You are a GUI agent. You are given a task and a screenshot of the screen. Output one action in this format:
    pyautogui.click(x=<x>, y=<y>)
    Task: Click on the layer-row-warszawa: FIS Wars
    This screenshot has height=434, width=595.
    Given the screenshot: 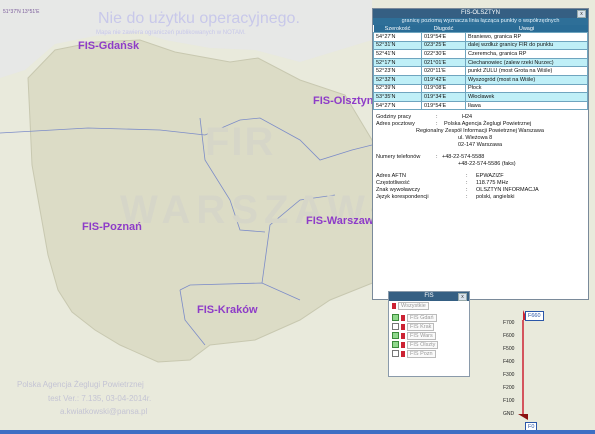 What is the action you would take?
    pyautogui.click(x=429, y=335)
    